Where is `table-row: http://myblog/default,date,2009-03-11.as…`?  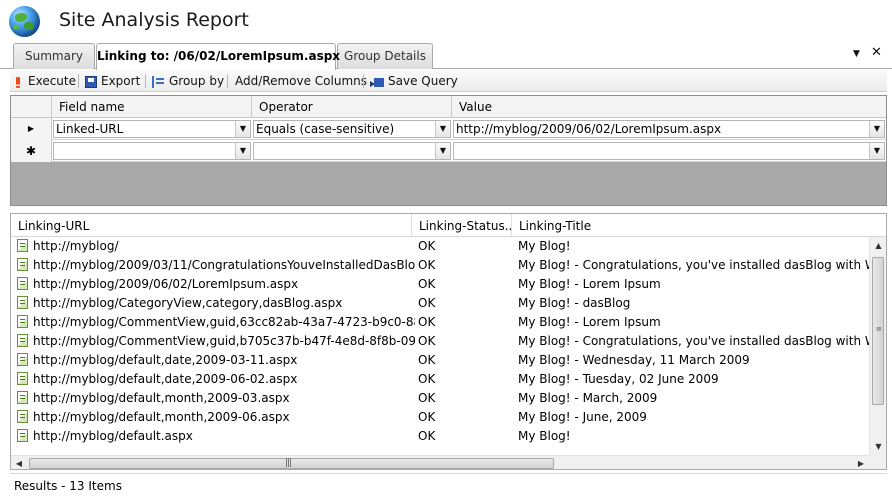 table-row: http://myblog/default,date,2009-03-11.as… is located at coordinates (440, 360).